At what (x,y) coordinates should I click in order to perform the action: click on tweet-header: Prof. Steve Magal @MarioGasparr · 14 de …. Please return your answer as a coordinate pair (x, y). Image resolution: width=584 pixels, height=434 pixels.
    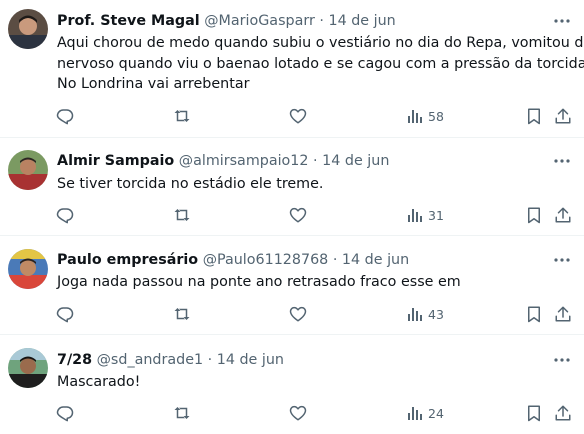
    Looking at the image, I should click on (226, 21).